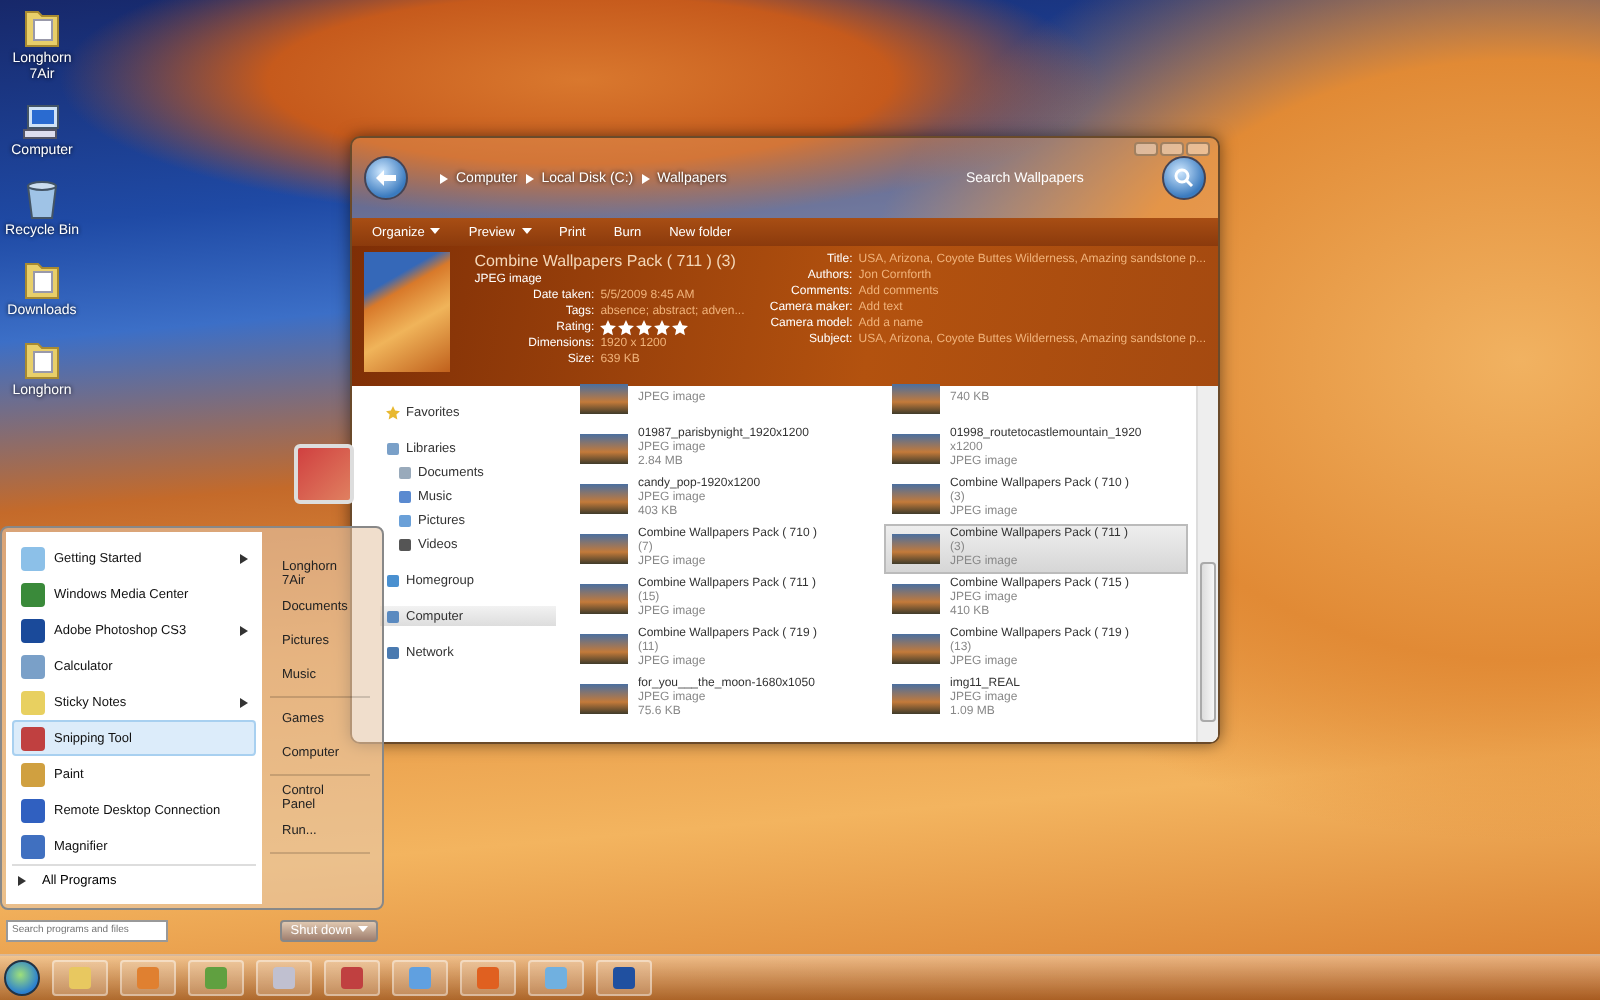  I want to click on file-title: Combine Wallpapers Pack ( 711 ) (3), so click(606, 262).